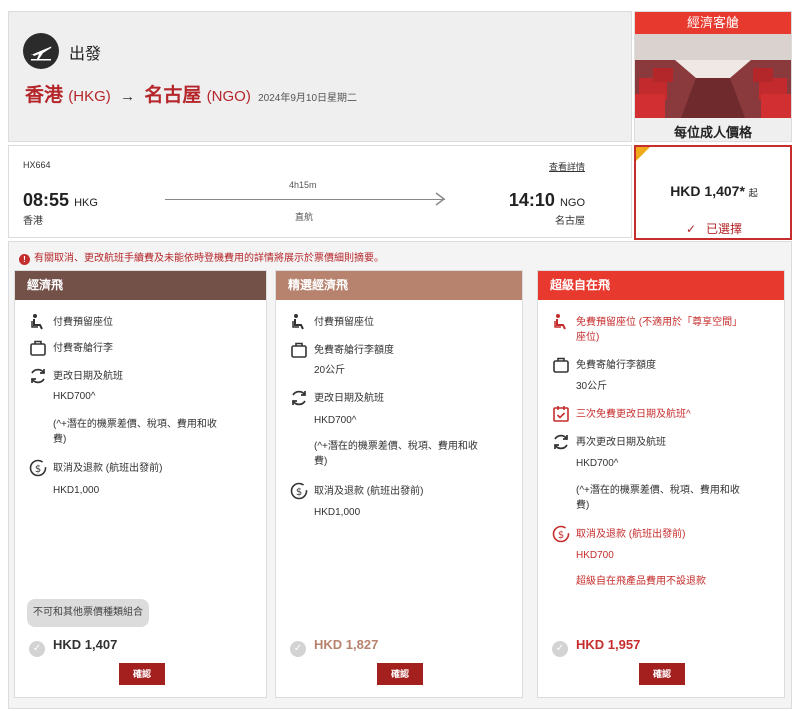 This screenshot has height=714, width=800. Describe the element at coordinates (572, 203) in the screenshot. I see `arrival-code: NGO` at that location.